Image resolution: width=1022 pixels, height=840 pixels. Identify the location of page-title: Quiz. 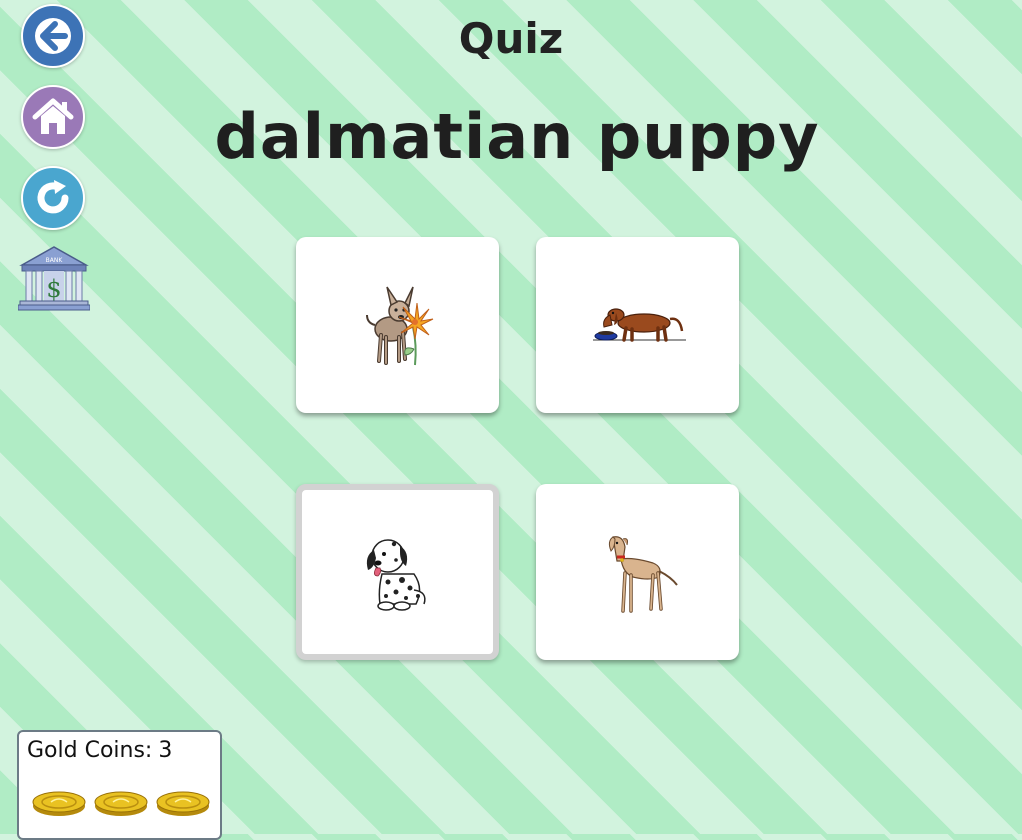
(511, 38).